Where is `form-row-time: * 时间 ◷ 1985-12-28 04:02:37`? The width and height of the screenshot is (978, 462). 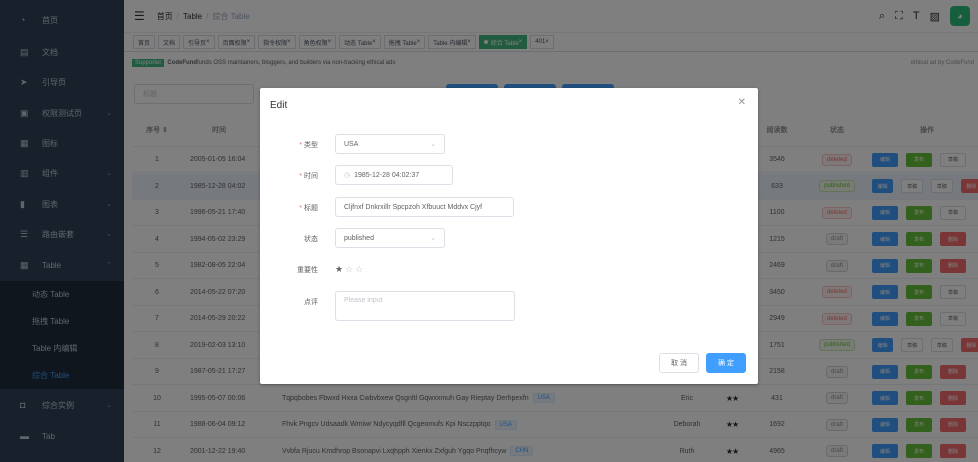 form-row-time: * 时间 ◷ 1985-12-28 04:02:37 is located at coordinates (509, 175).